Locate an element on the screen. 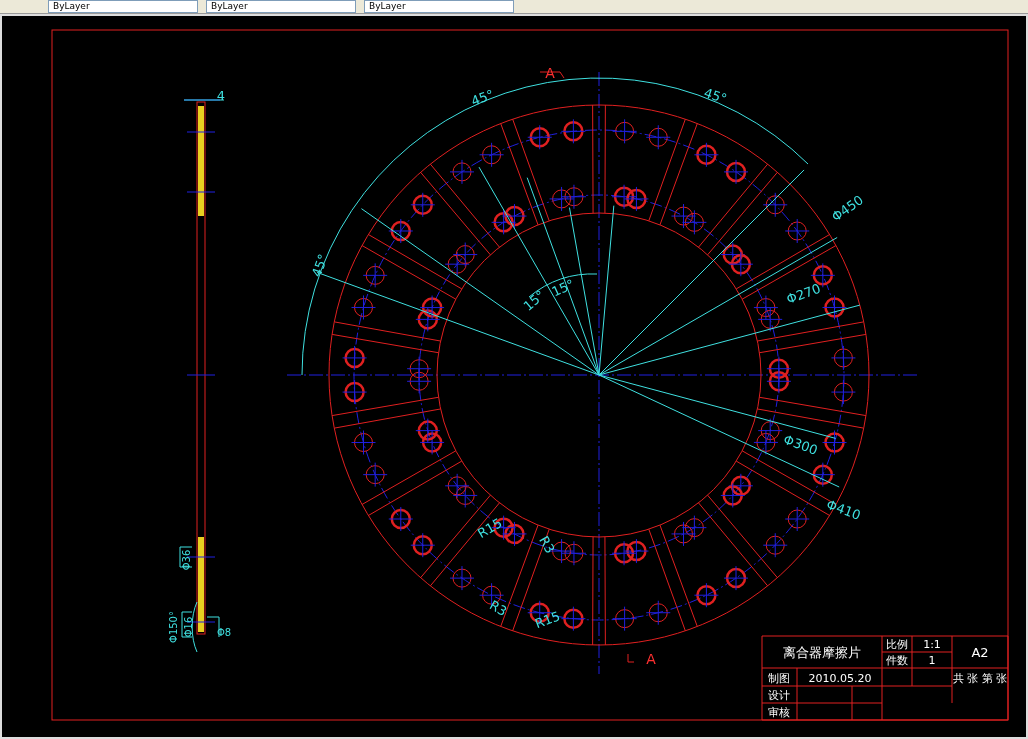  dimension-label: Φ36 is located at coordinates (186, 560).